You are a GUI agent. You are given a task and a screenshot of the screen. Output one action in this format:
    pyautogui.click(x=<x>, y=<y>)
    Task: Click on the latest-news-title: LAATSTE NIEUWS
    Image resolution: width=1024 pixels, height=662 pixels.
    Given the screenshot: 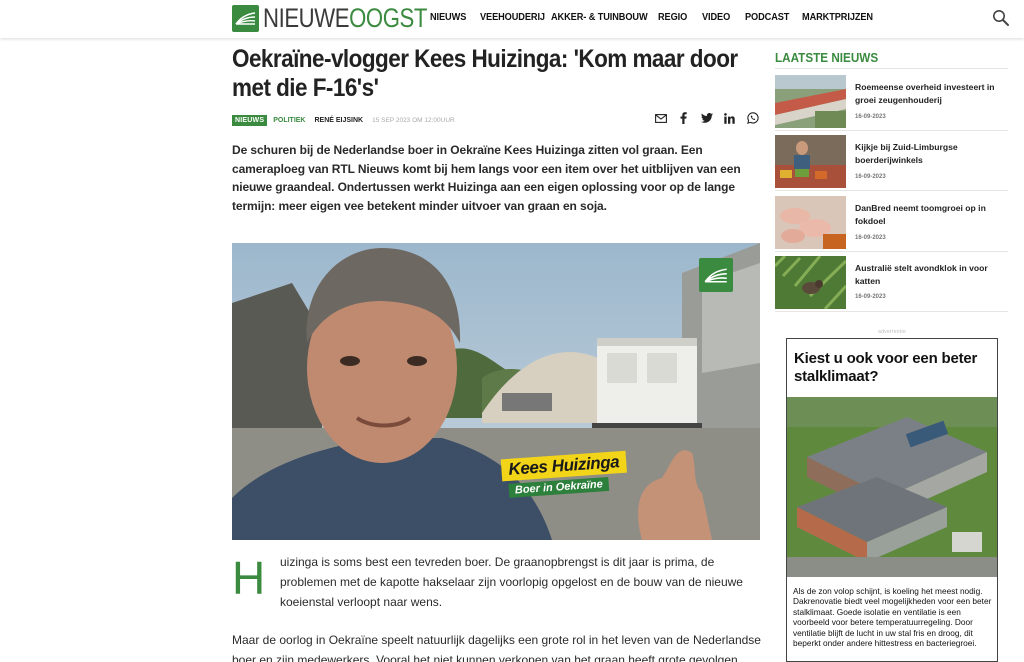 What is the action you would take?
    pyautogui.click(x=827, y=57)
    